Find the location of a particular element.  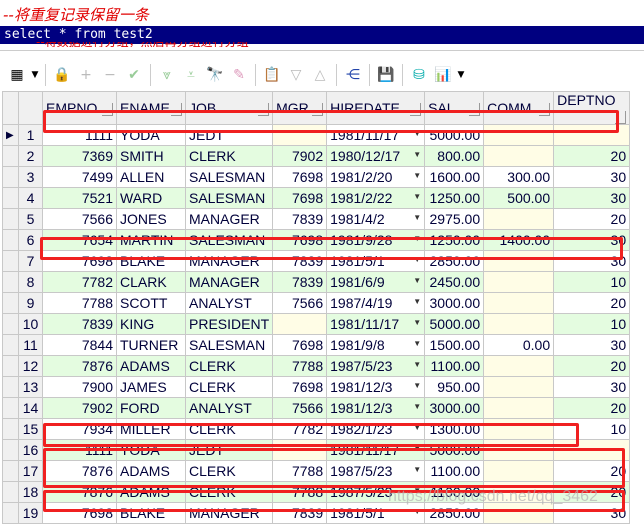

table-row: 13 7900 JAMES CLERK 7698 ▼ 1981/12/3 950.00 30 is located at coordinates (316, 387).